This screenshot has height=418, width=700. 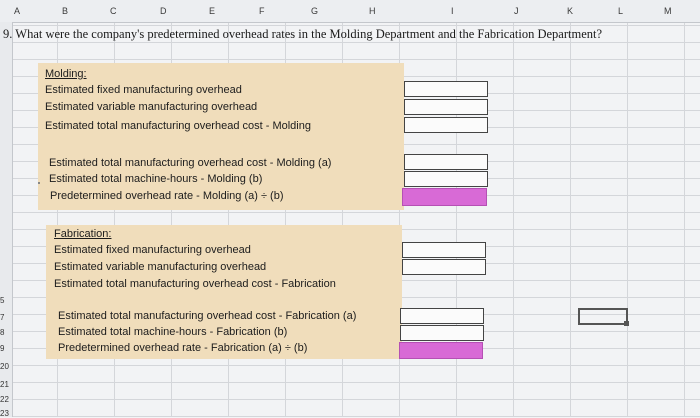 I want to click on molding-heading: Molding:, so click(x=66, y=74).